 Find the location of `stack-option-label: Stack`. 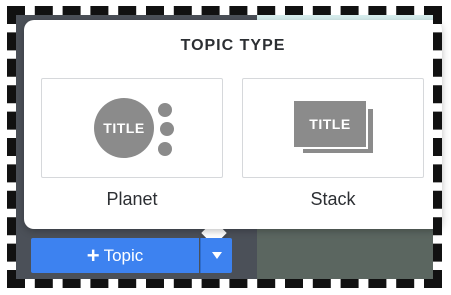

stack-option-label: Stack is located at coordinates (333, 199).